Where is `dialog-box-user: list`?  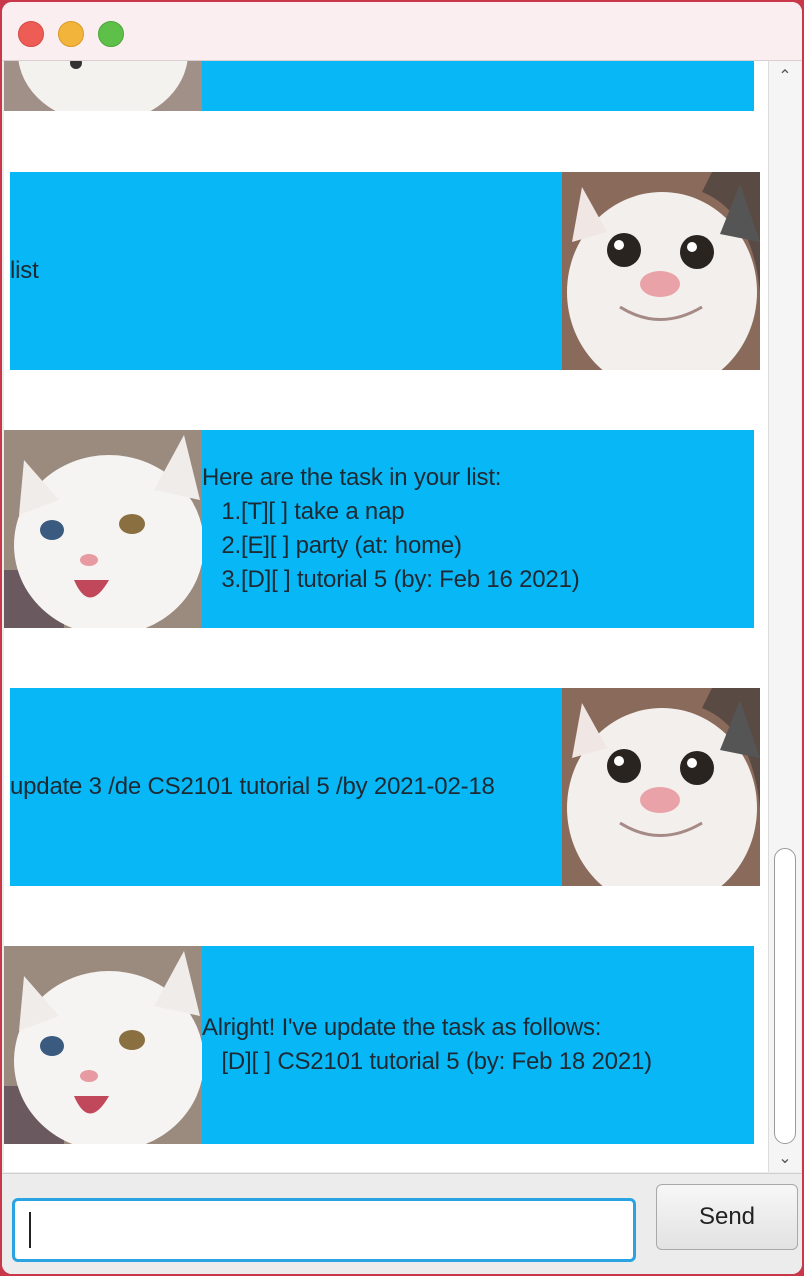 dialog-box-user: list is located at coordinates (386, 271).